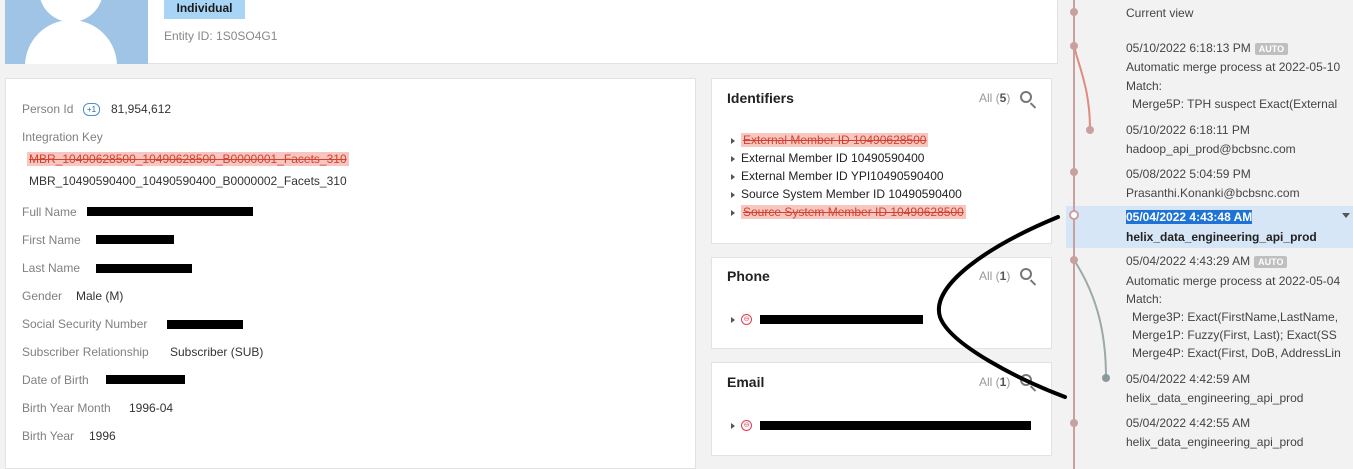  Describe the element at coordinates (748, 276) in the screenshot. I see `phone-title: Phone` at that location.